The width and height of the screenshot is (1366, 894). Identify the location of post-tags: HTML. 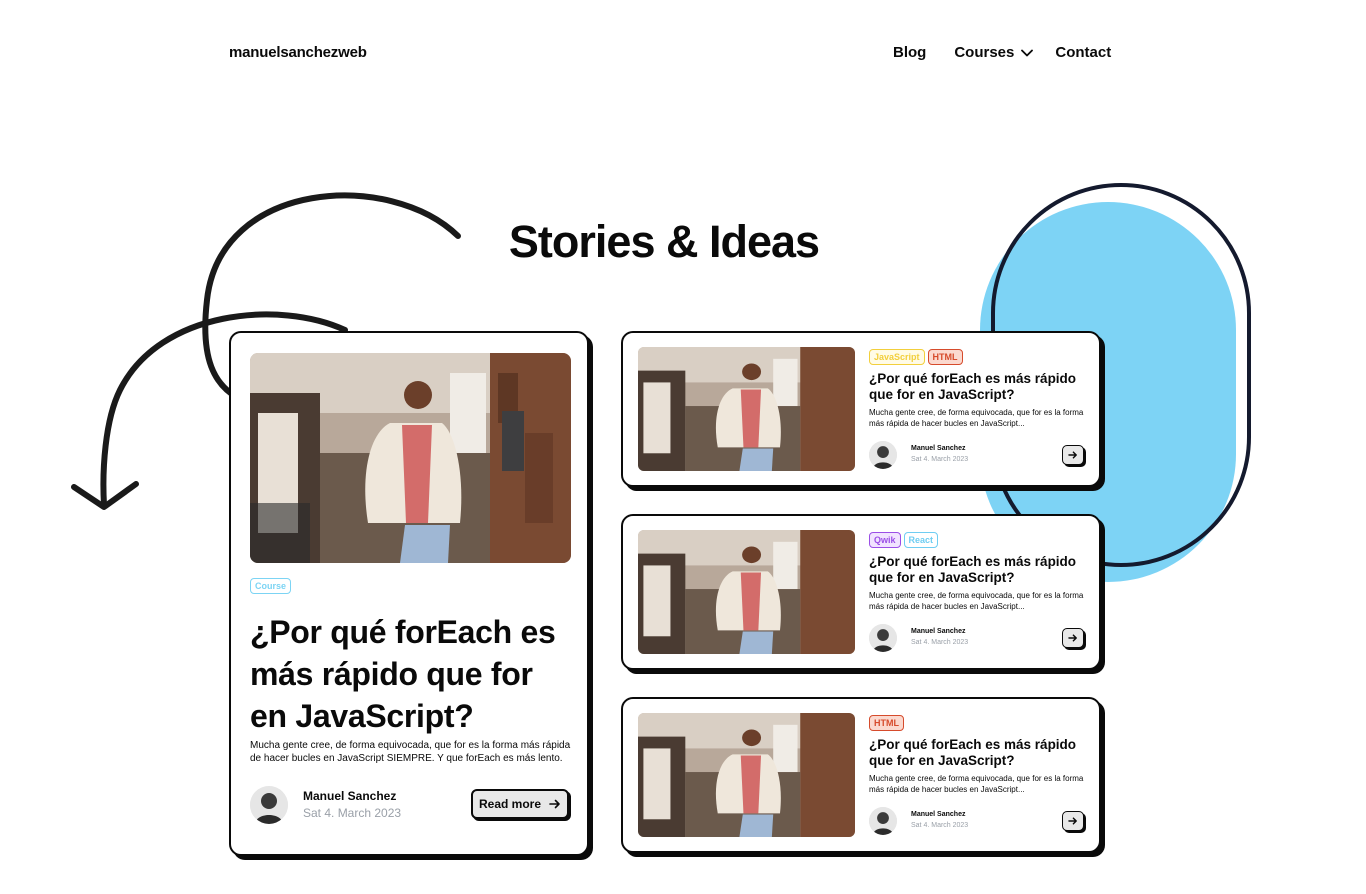
(888, 722).